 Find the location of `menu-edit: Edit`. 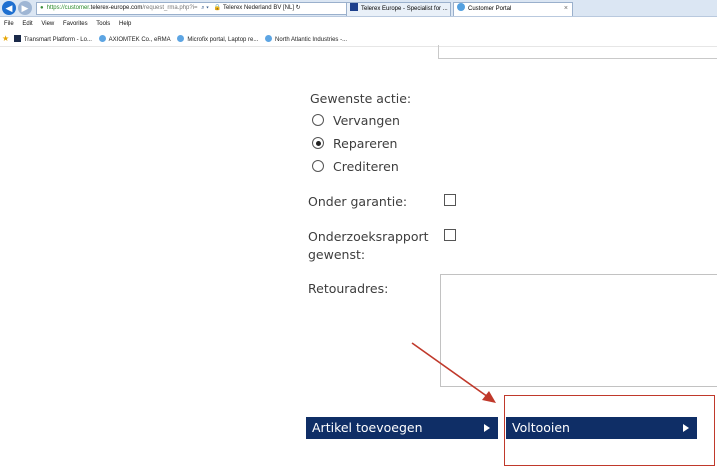

menu-edit: Edit is located at coordinates (27, 24).